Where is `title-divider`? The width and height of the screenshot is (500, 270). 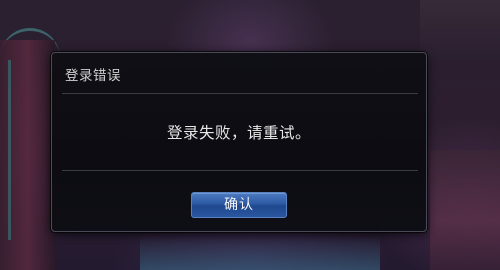 title-divider is located at coordinates (240, 93).